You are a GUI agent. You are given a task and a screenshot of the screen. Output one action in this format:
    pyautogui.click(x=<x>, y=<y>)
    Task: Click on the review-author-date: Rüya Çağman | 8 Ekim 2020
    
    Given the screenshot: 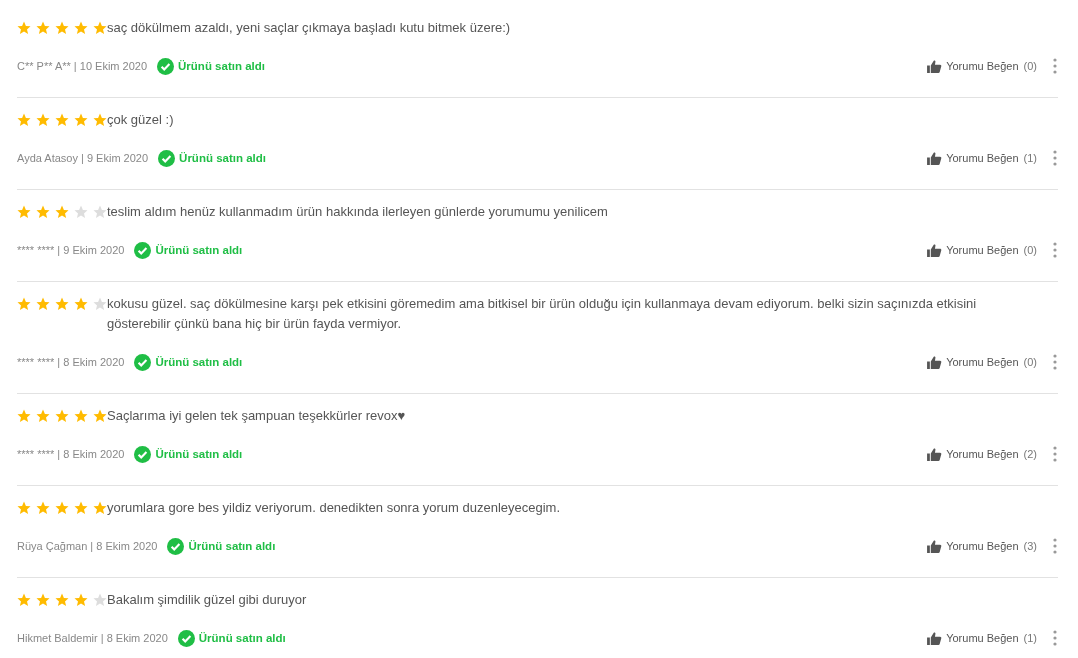 What is the action you would take?
    pyautogui.click(x=87, y=546)
    